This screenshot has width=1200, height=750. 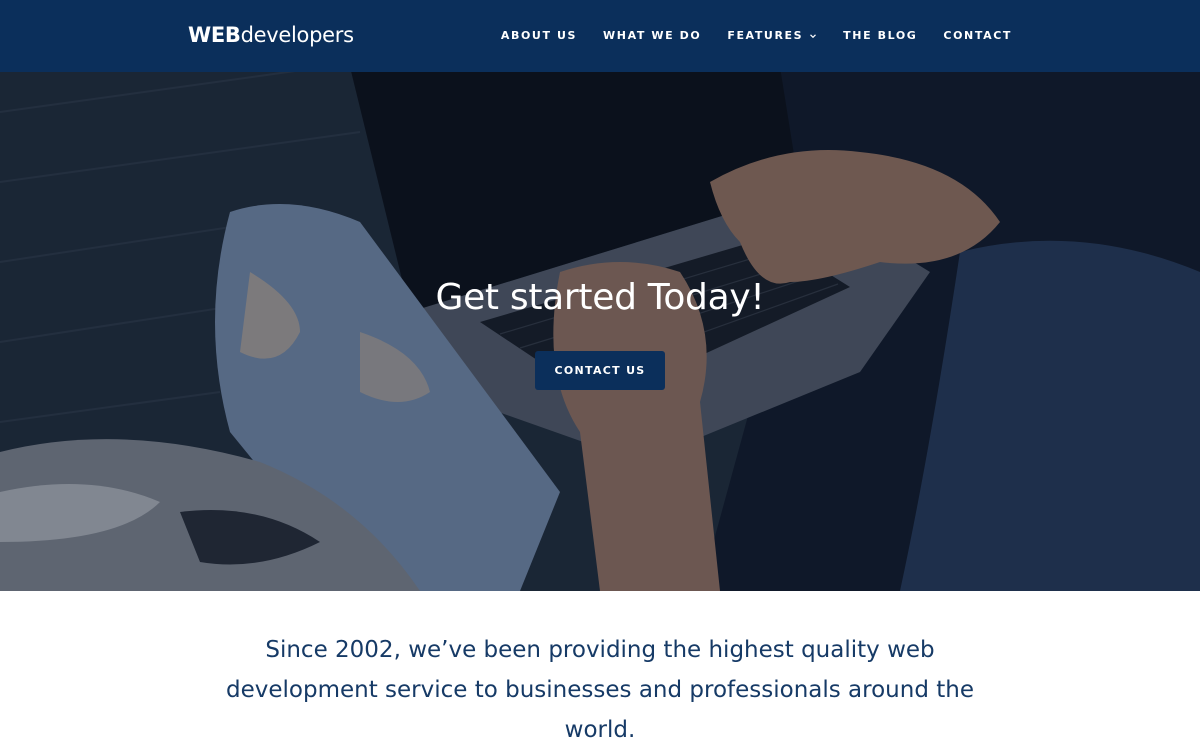 I want to click on nav-contact-label: CONTACT, so click(x=977, y=35).